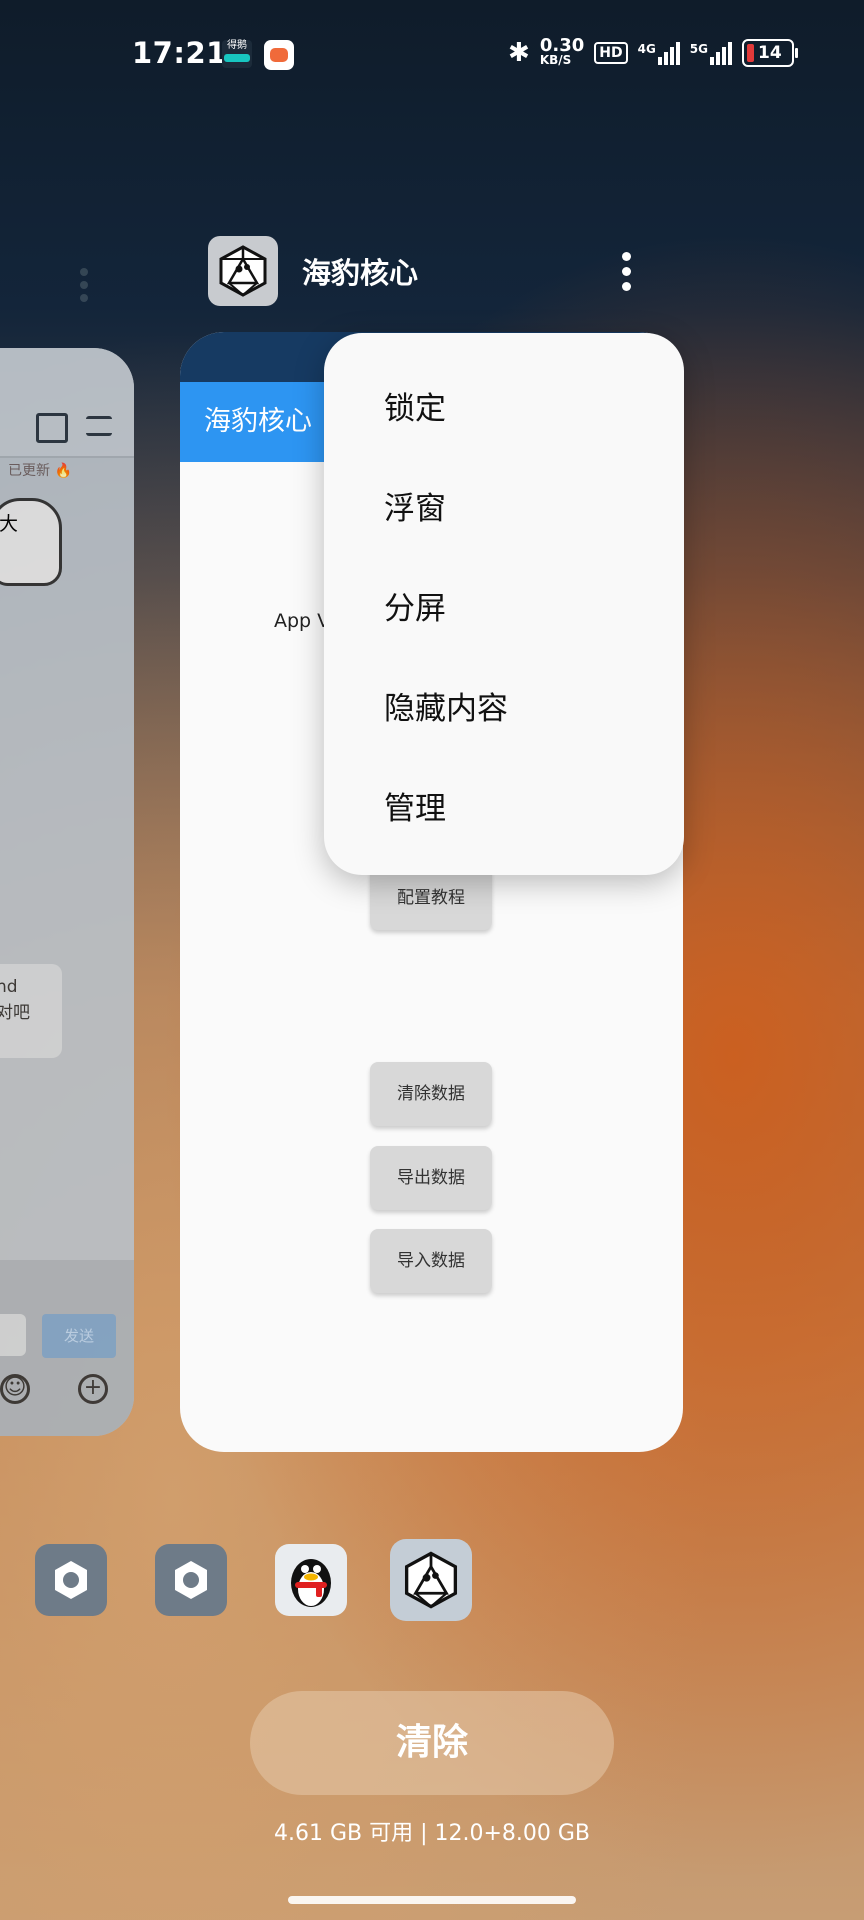  I want to click on menu-item-manage: 管理, so click(415, 805).